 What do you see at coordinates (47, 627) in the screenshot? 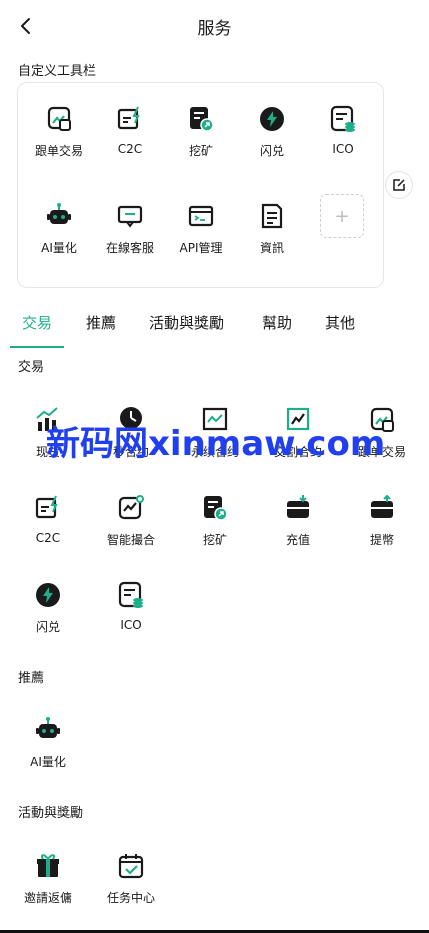
I see `trade-item-label: 闪兑` at bounding box center [47, 627].